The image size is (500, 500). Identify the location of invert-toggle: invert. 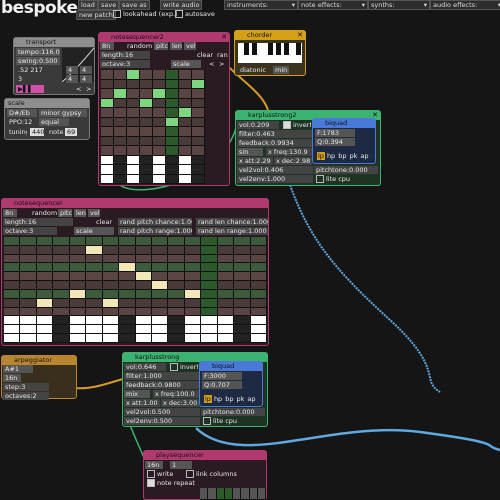
(296, 125).